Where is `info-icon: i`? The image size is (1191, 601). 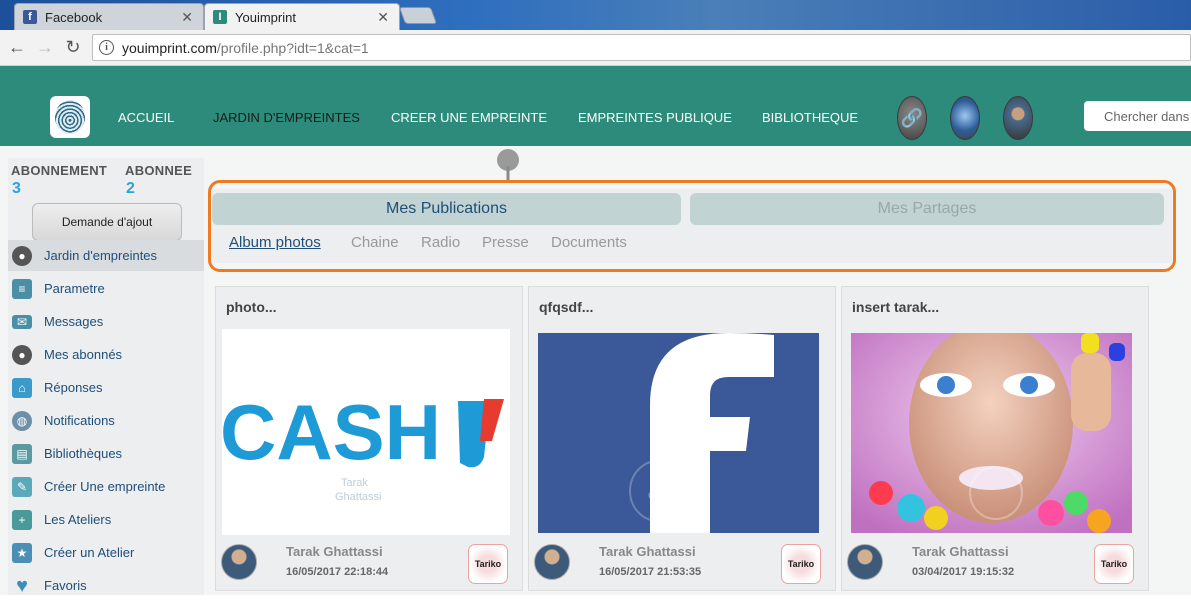
info-icon: i is located at coordinates (106, 47).